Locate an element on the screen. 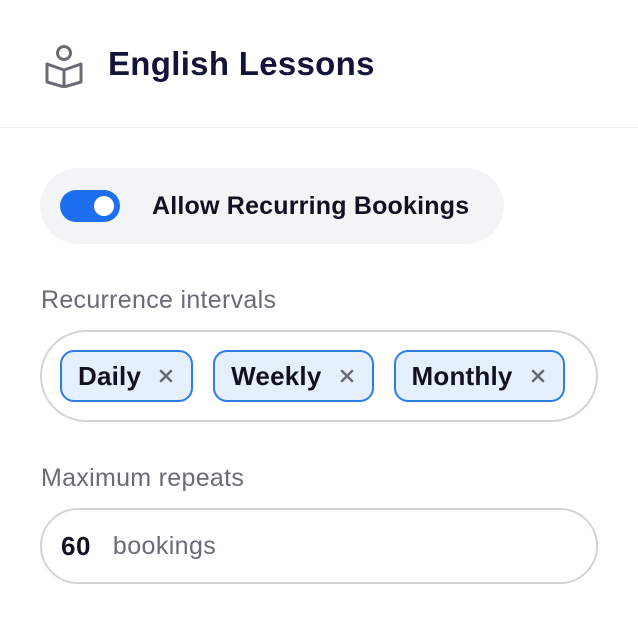  recurring-bookings-toggle is located at coordinates (90, 206).